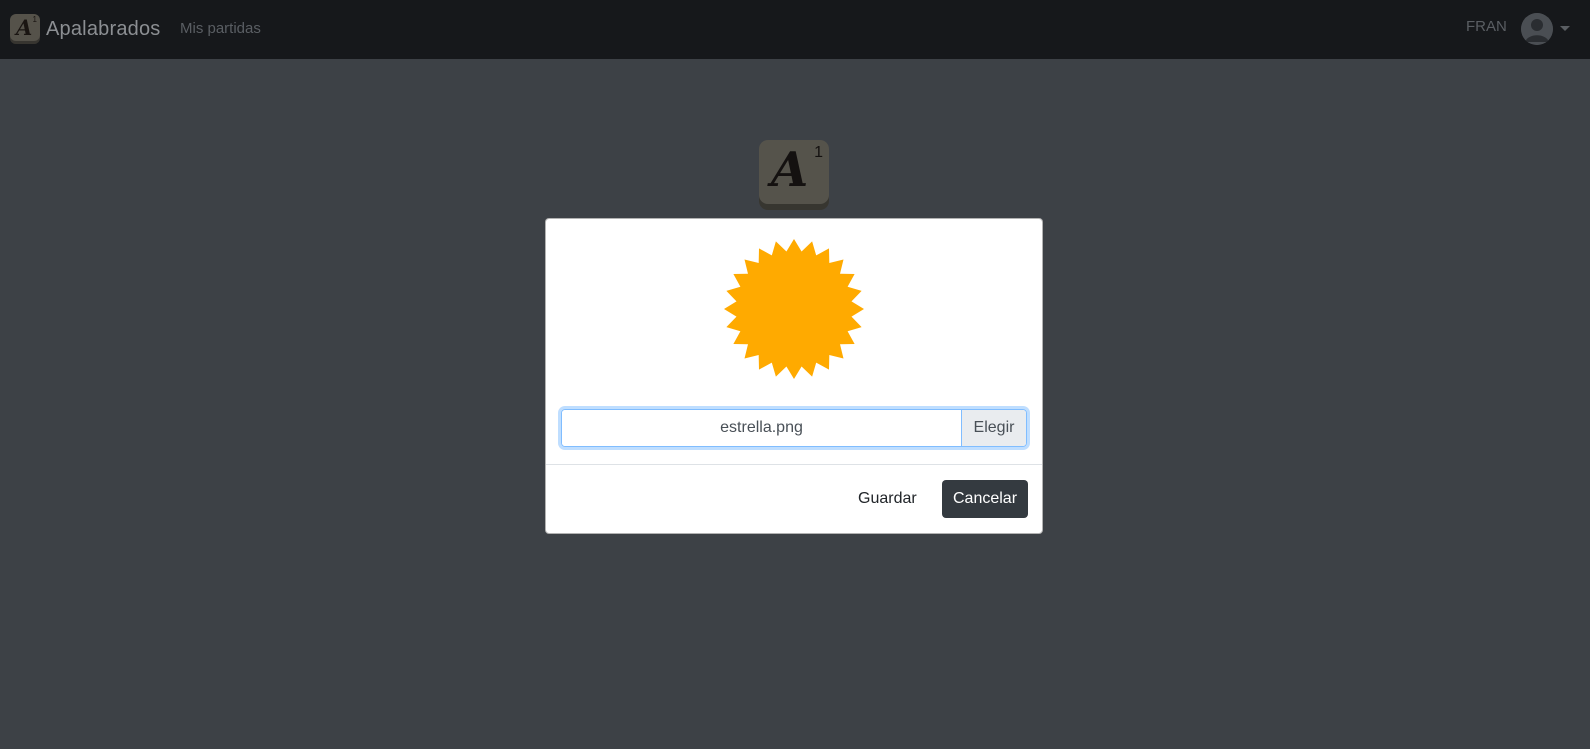 The height and width of the screenshot is (749, 1590). I want to click on brand-logo-icon: A 1, so click(25, 29).